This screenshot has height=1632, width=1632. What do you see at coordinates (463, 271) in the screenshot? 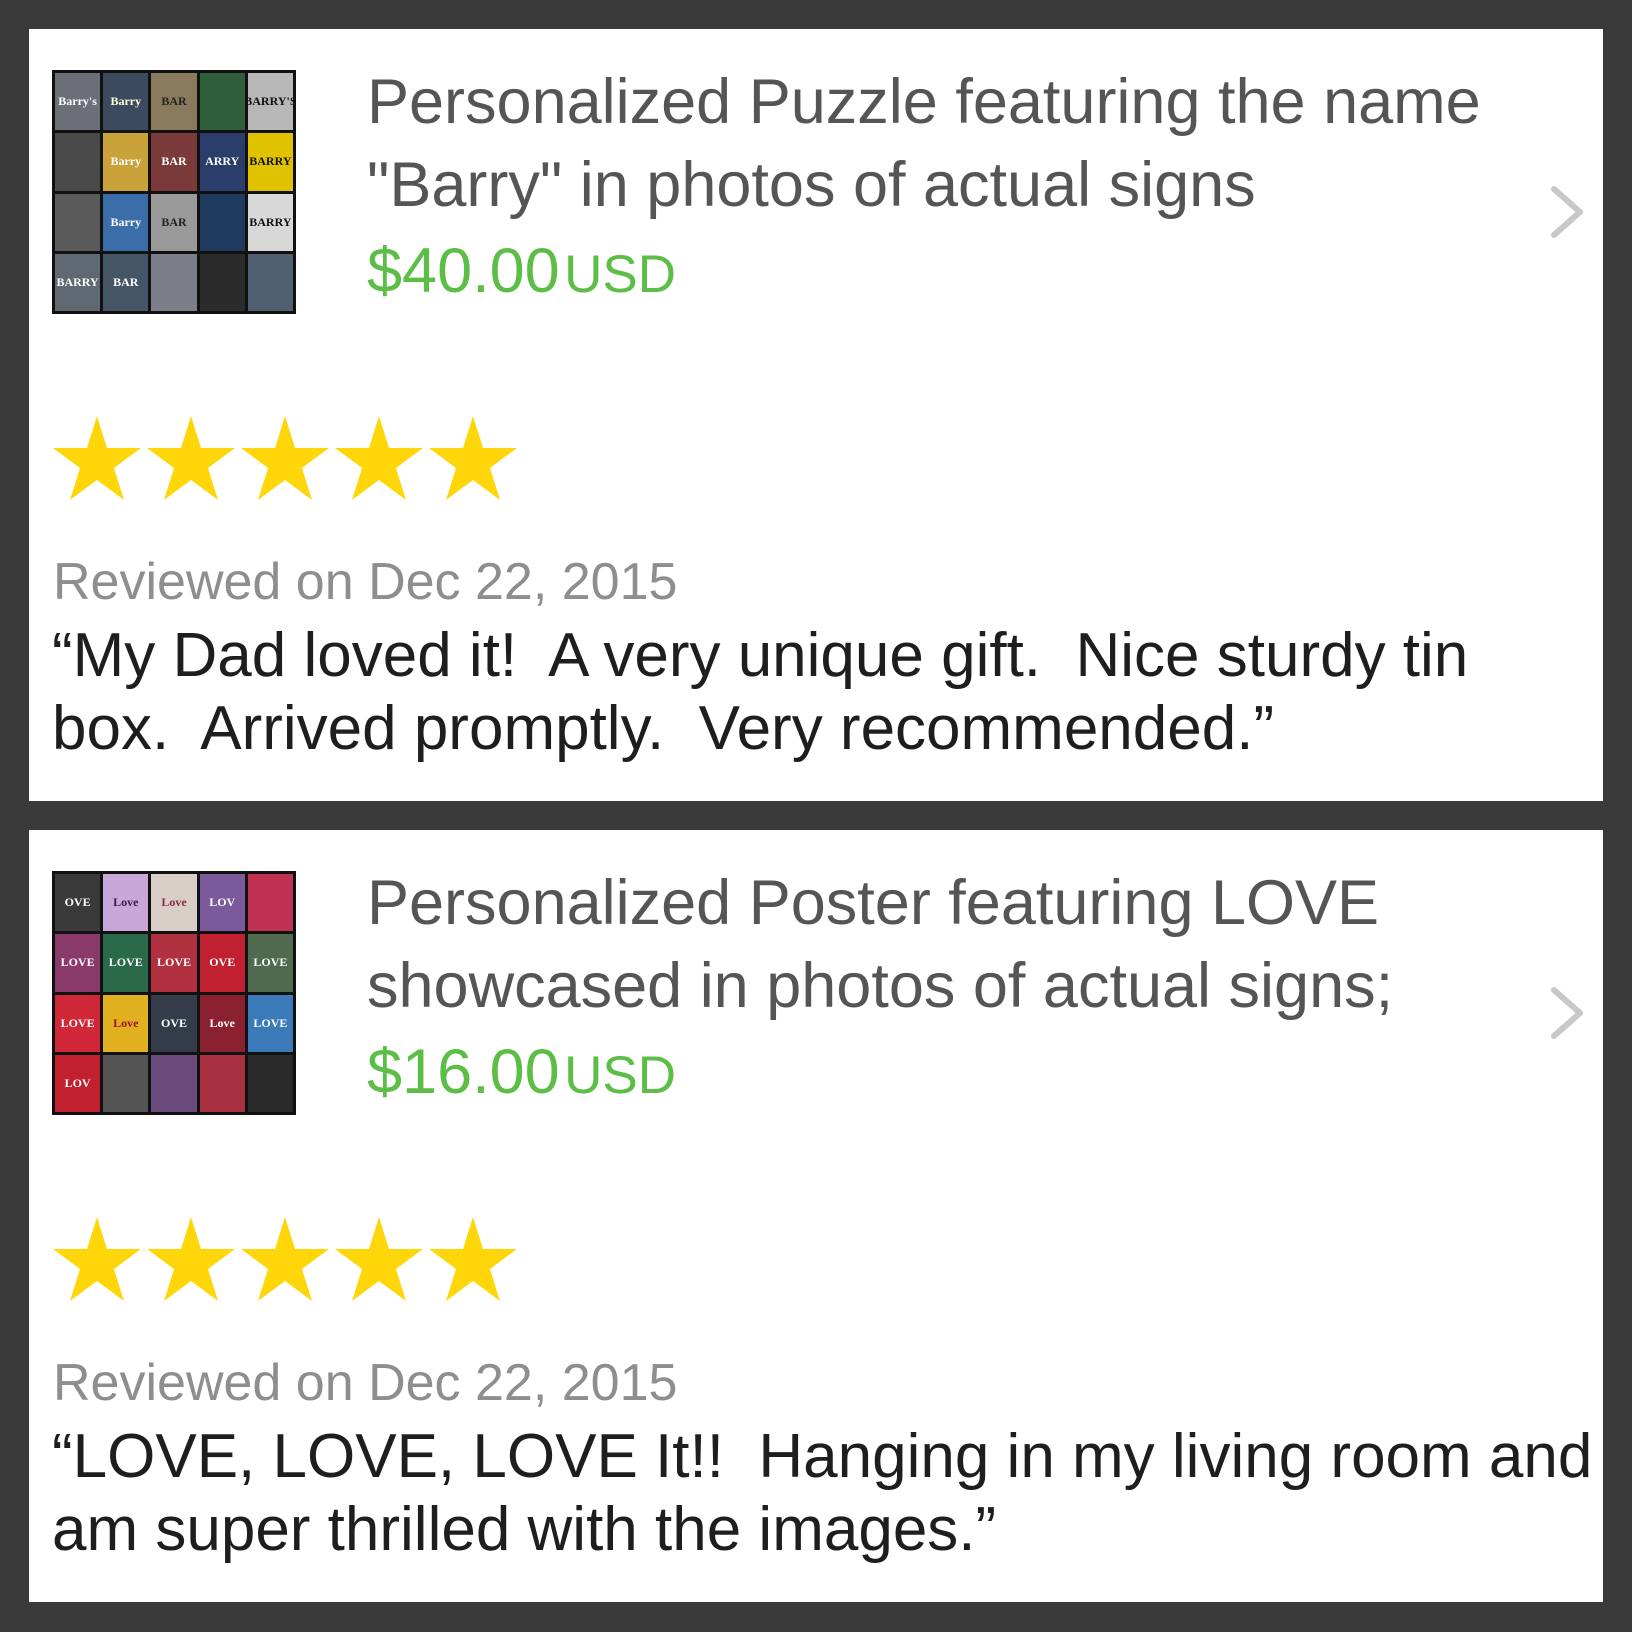
I see `price-amount: $40.00` at bounding box center [463, 271].